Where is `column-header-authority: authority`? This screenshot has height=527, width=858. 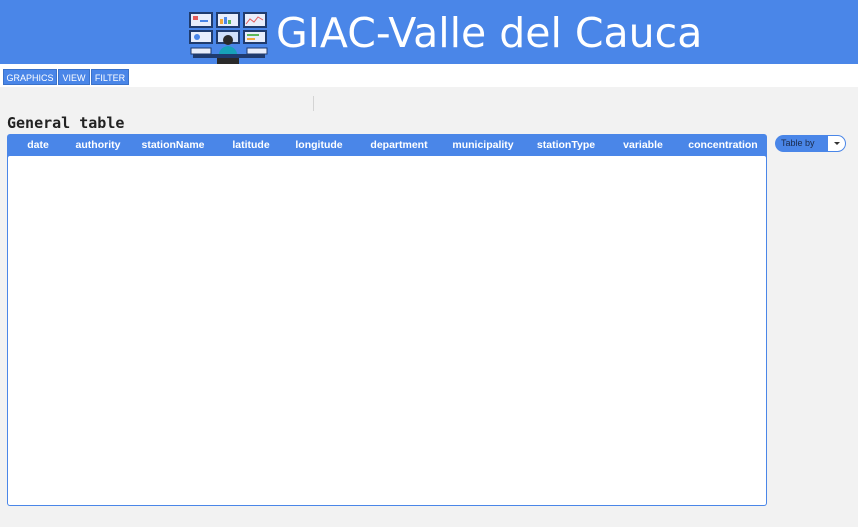 column-header-authority: authority is located at coordinates (98, 145).